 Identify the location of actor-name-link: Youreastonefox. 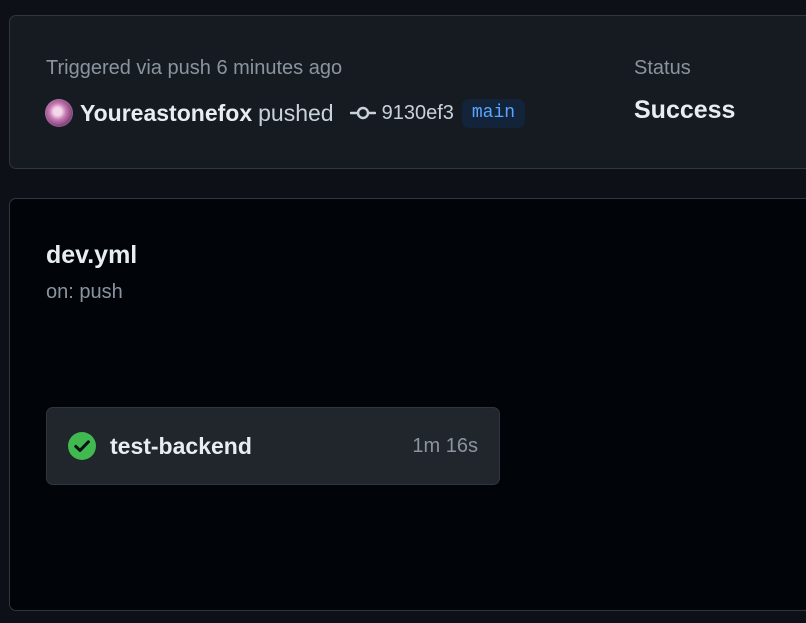
(166, 113).